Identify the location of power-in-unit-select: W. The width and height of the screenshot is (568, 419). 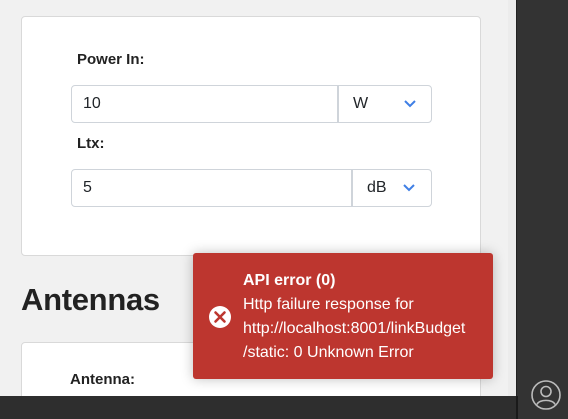
(385, 104).